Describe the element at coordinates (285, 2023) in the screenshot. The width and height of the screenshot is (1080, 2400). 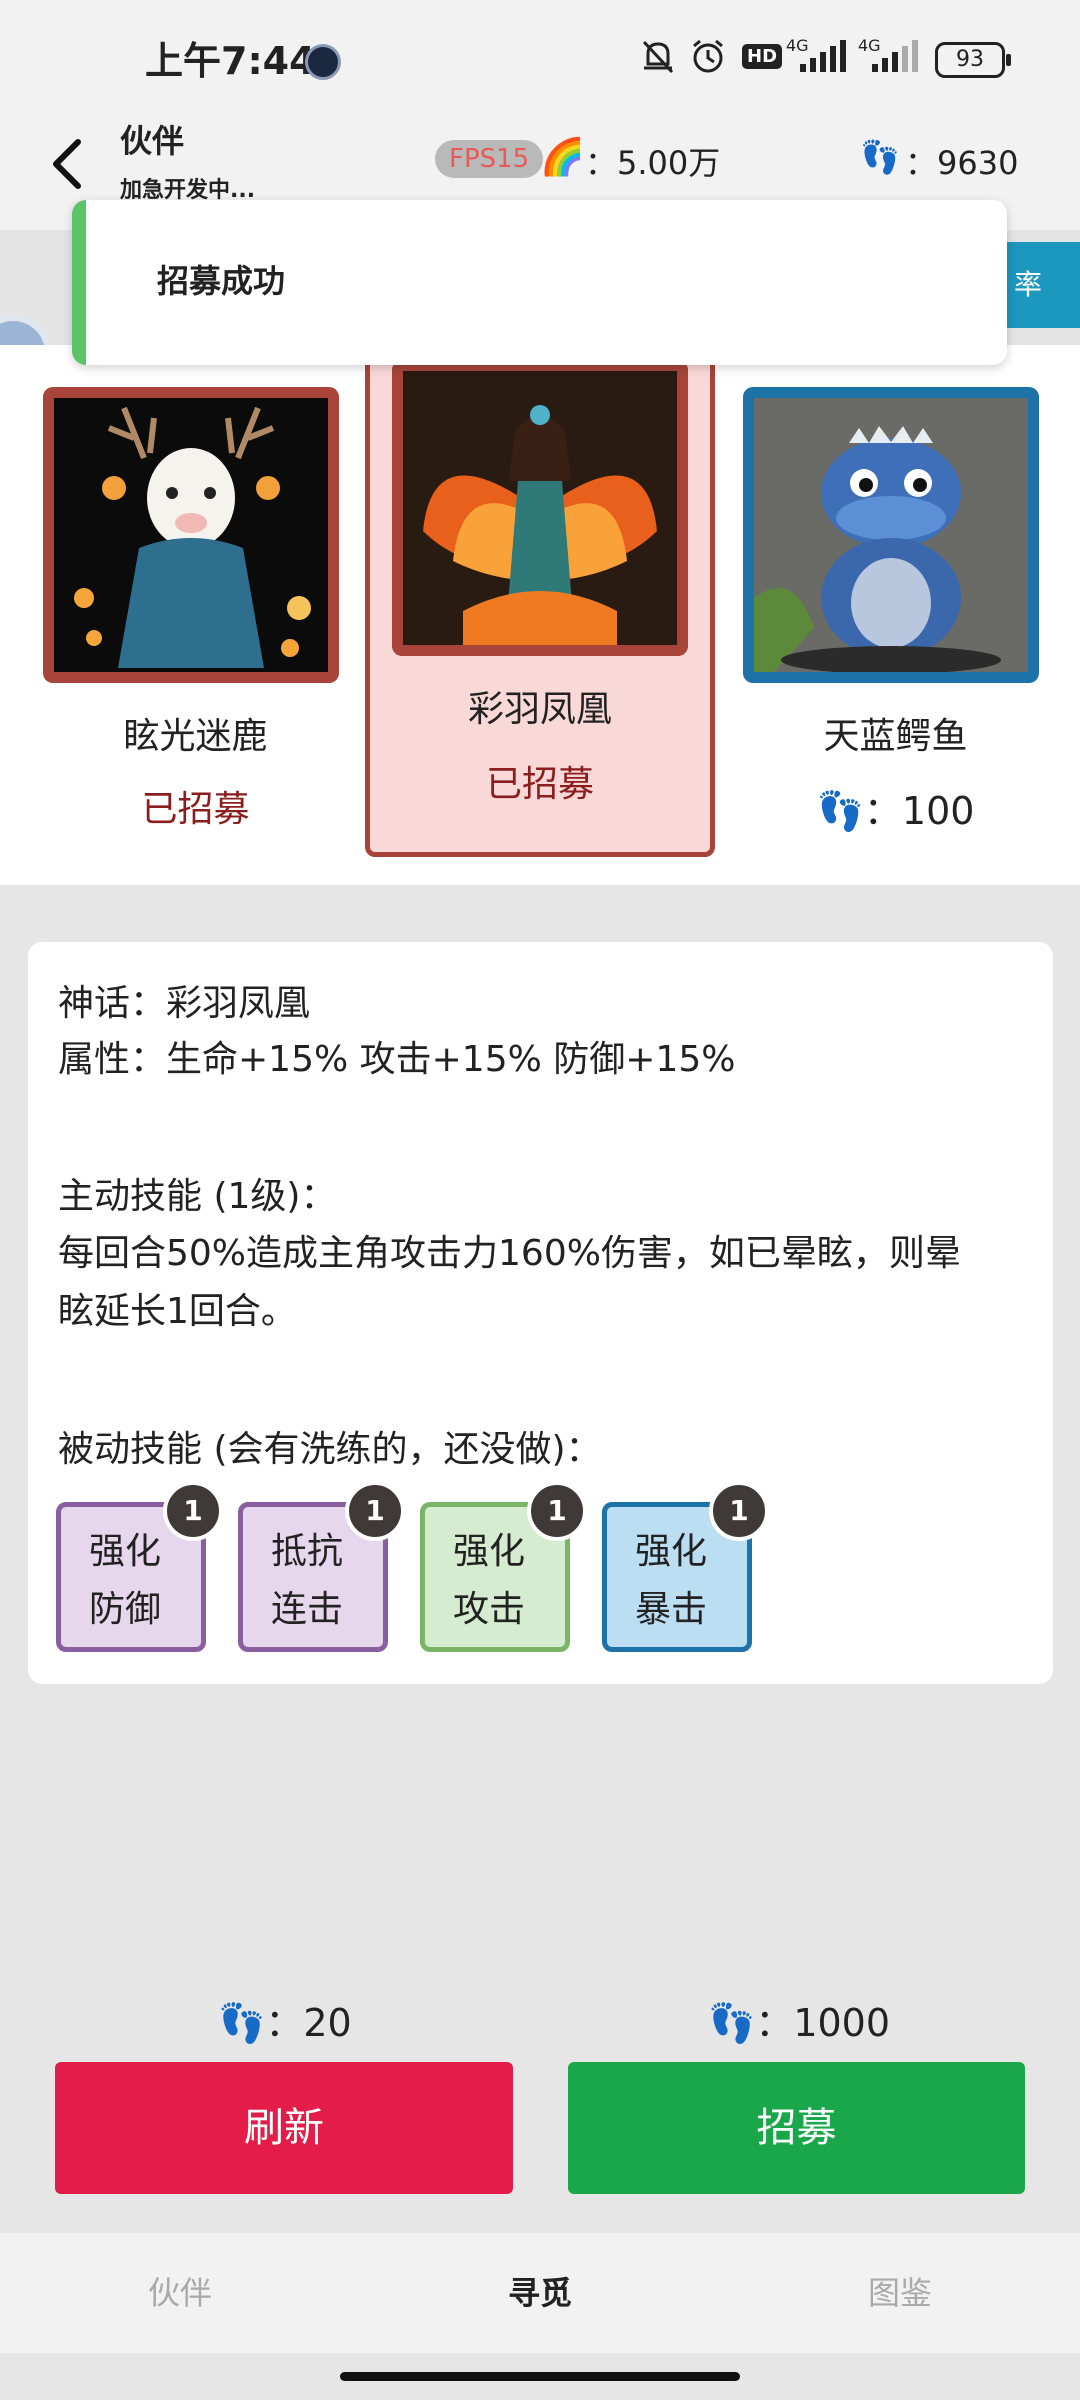
I see `refresh-cost: 👣：20` at that location.